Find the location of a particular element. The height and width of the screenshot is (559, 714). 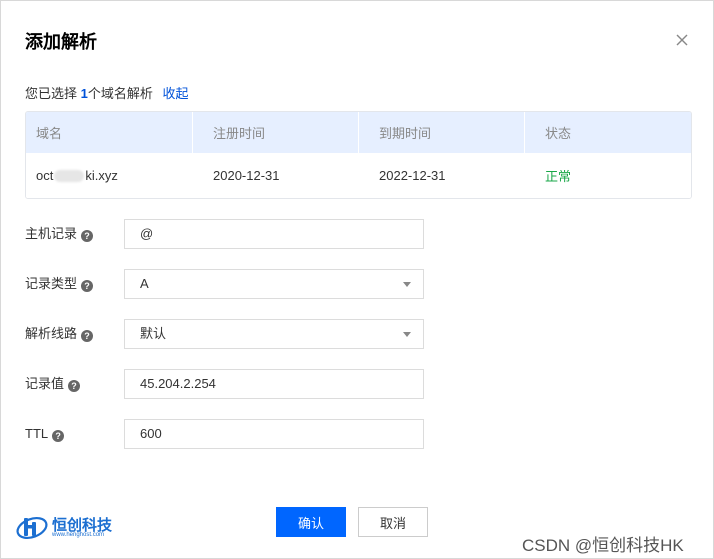

domain-cell: oct ki.xyz is located at coordinates (109, 175).